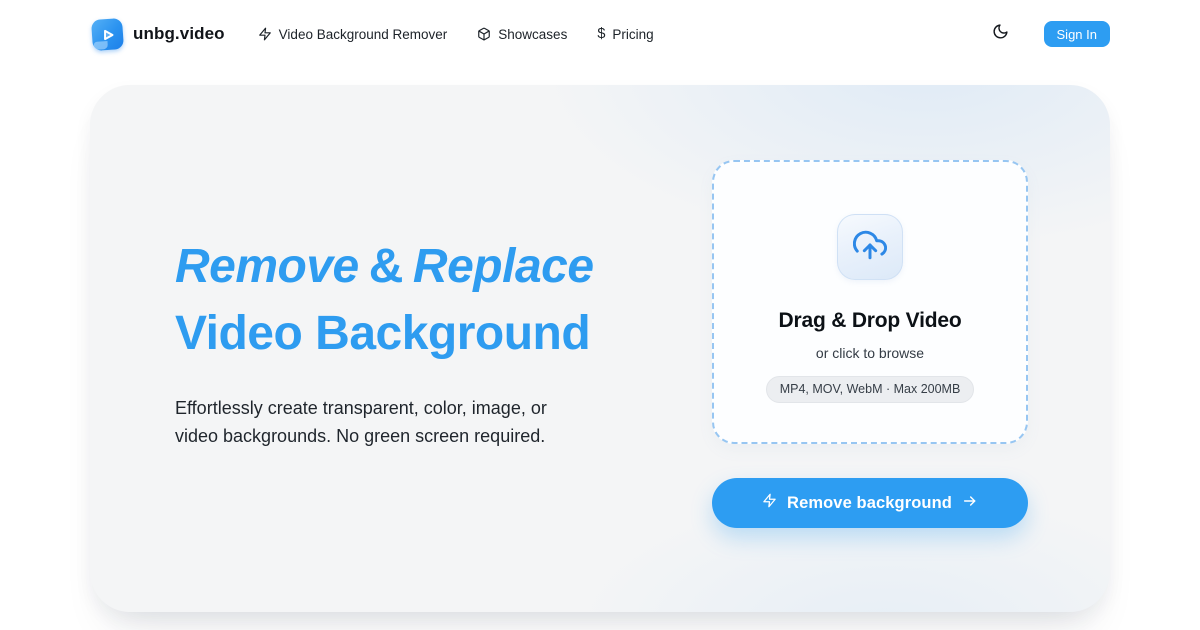 The width and height of the screenshot is (1200, 630). I want to click on dollar-icon: $, so click(601, 33).